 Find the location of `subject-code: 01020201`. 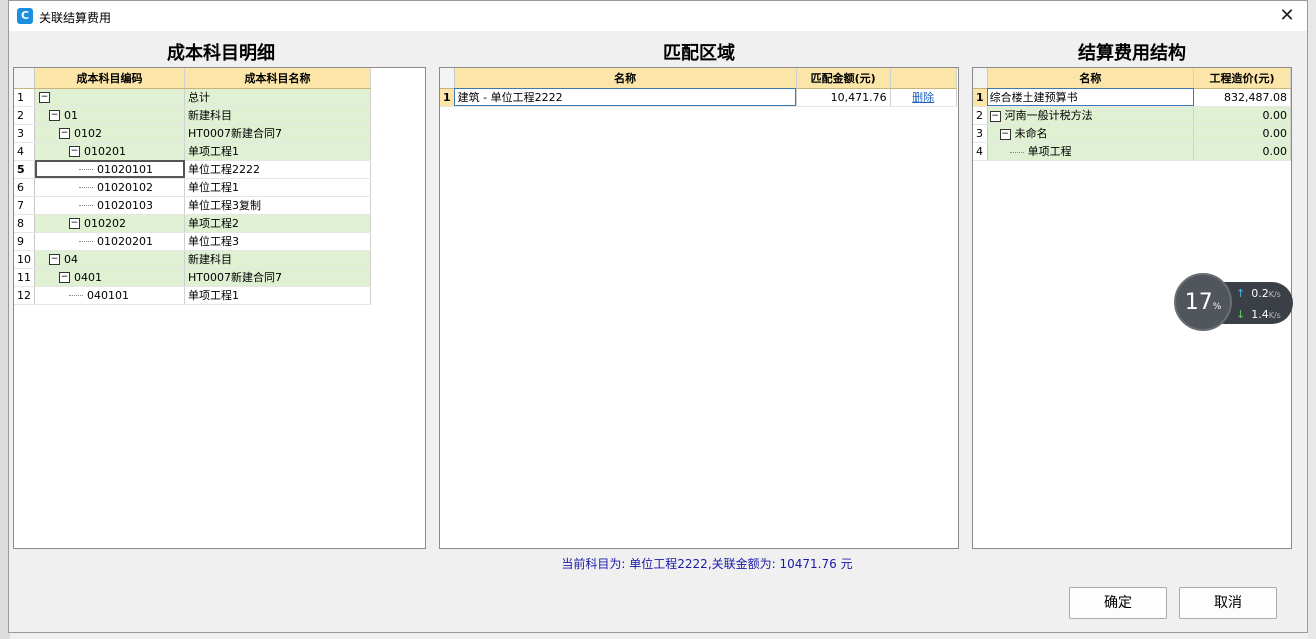

subject-code: 01020201 is located at coordinates (125, 241).